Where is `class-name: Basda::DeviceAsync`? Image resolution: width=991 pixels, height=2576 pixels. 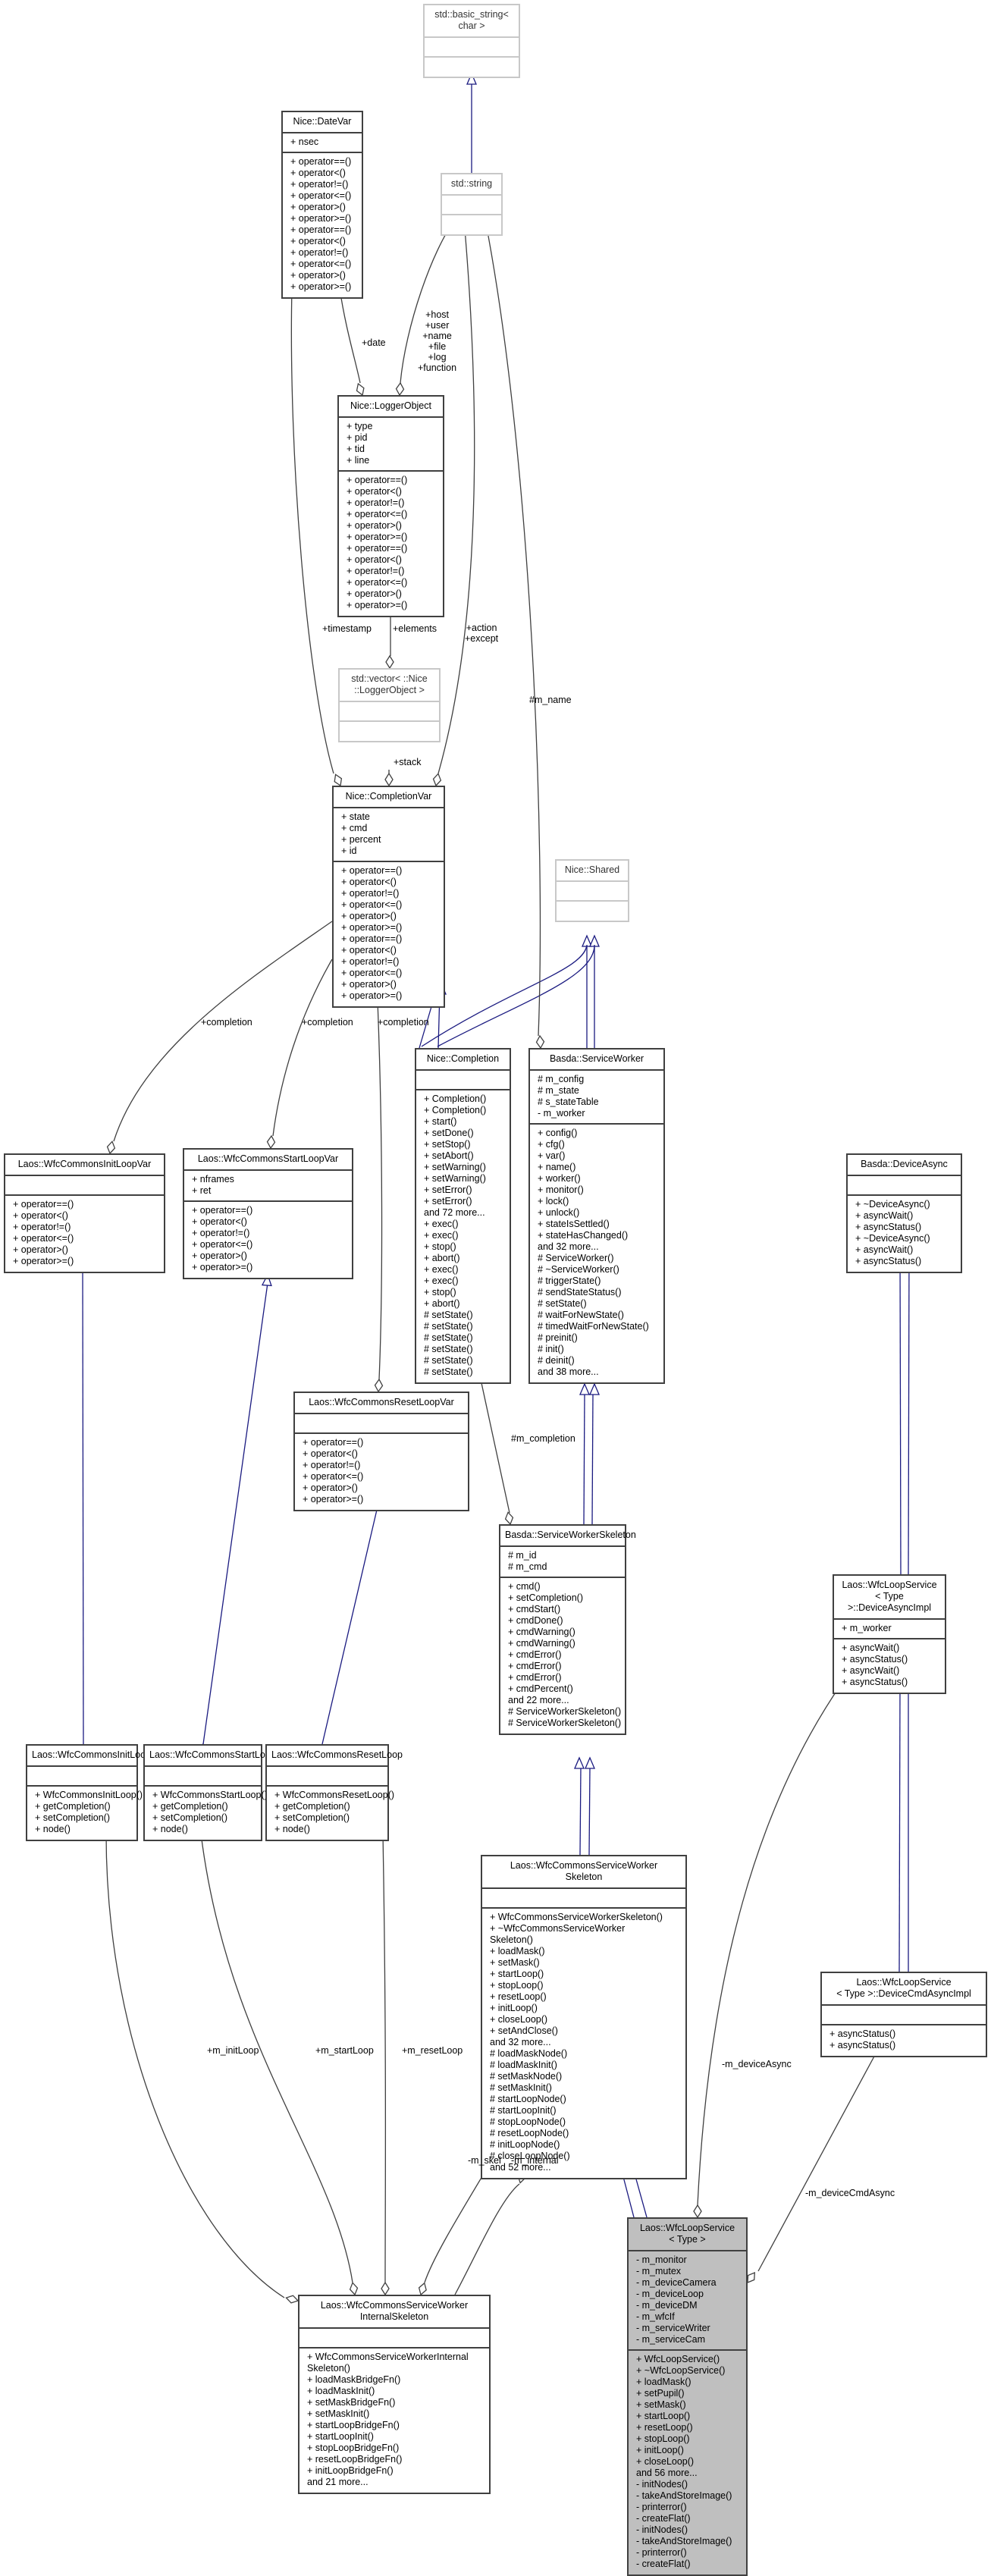
class-name: Basda::DeviceAsync is located at coordinates (904, 1165).